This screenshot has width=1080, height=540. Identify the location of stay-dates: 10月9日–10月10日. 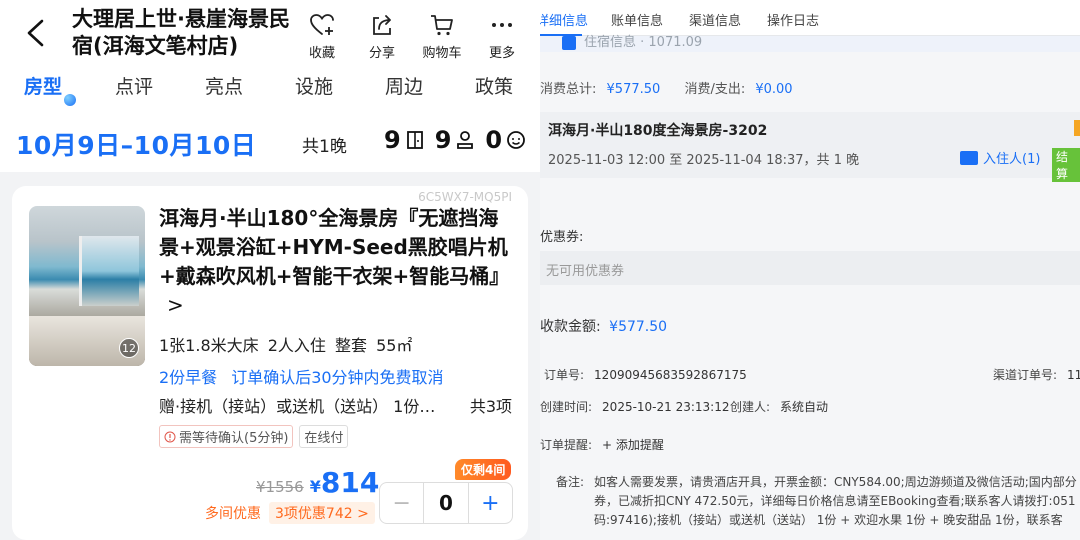
(136, 144).